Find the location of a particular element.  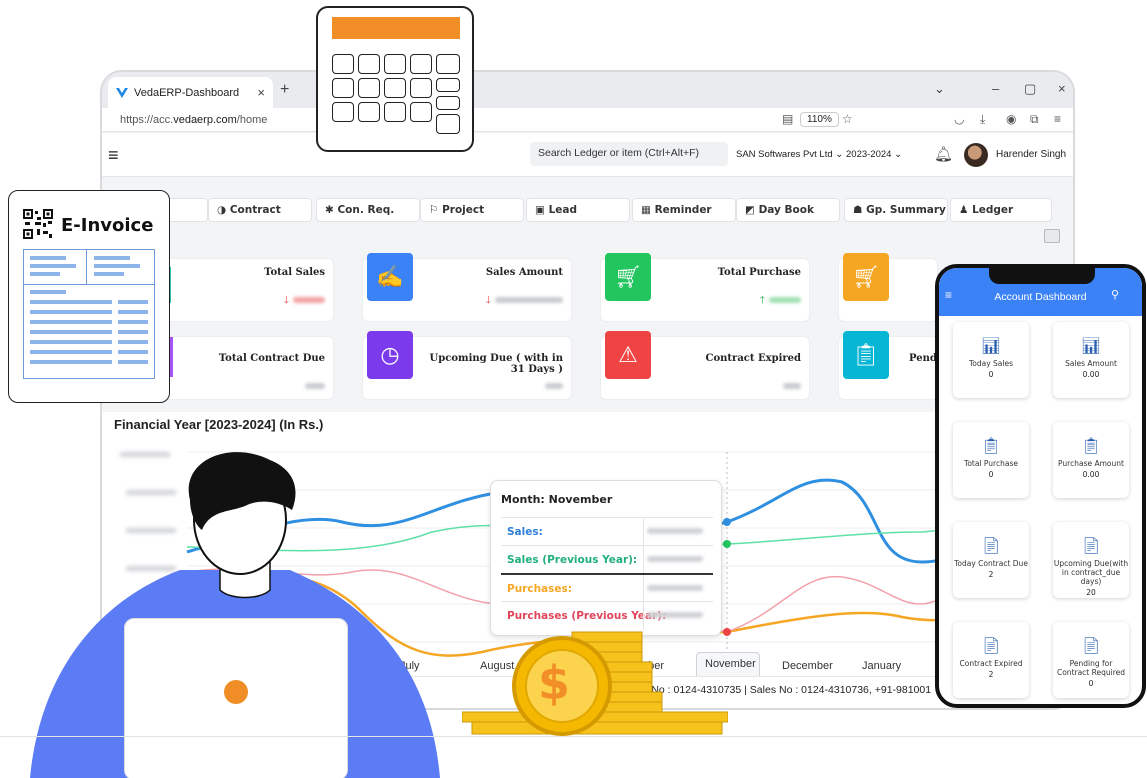

nav-button-project: ⚐ Project is located at coordinates (472, 210).